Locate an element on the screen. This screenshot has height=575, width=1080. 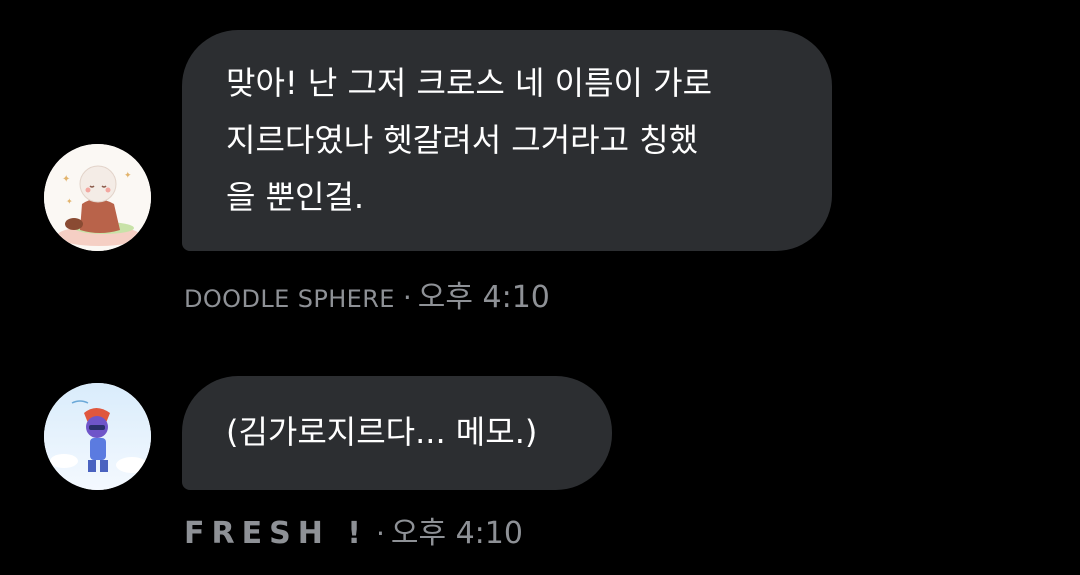
chibi-character-avatar-icon: ✦ ✦ ✦ is located at coordinates (97, 197).